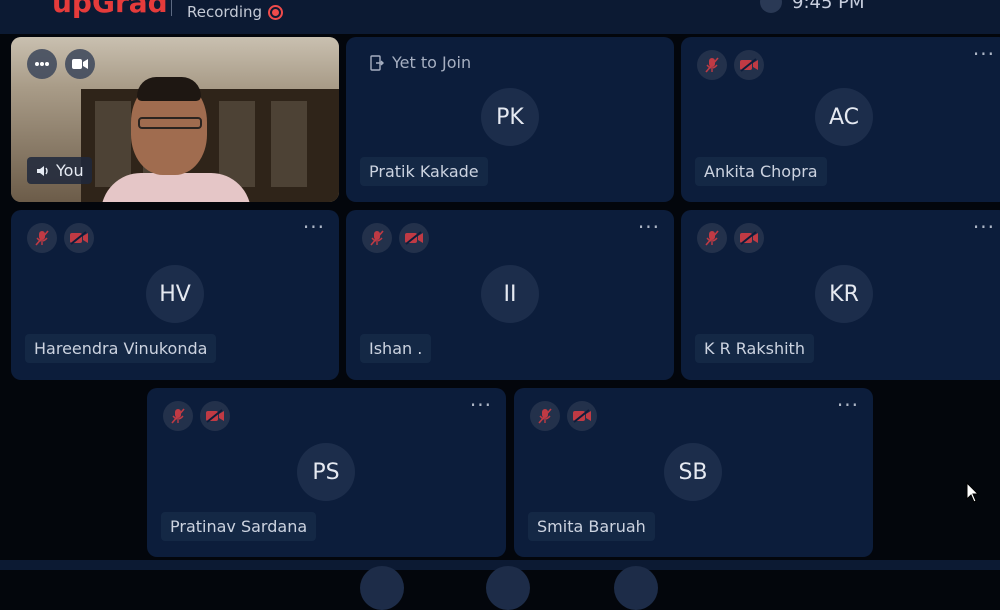 This screenshot has width=1000, height=610. I want to click on video-camera-icon, so click(80, 64).